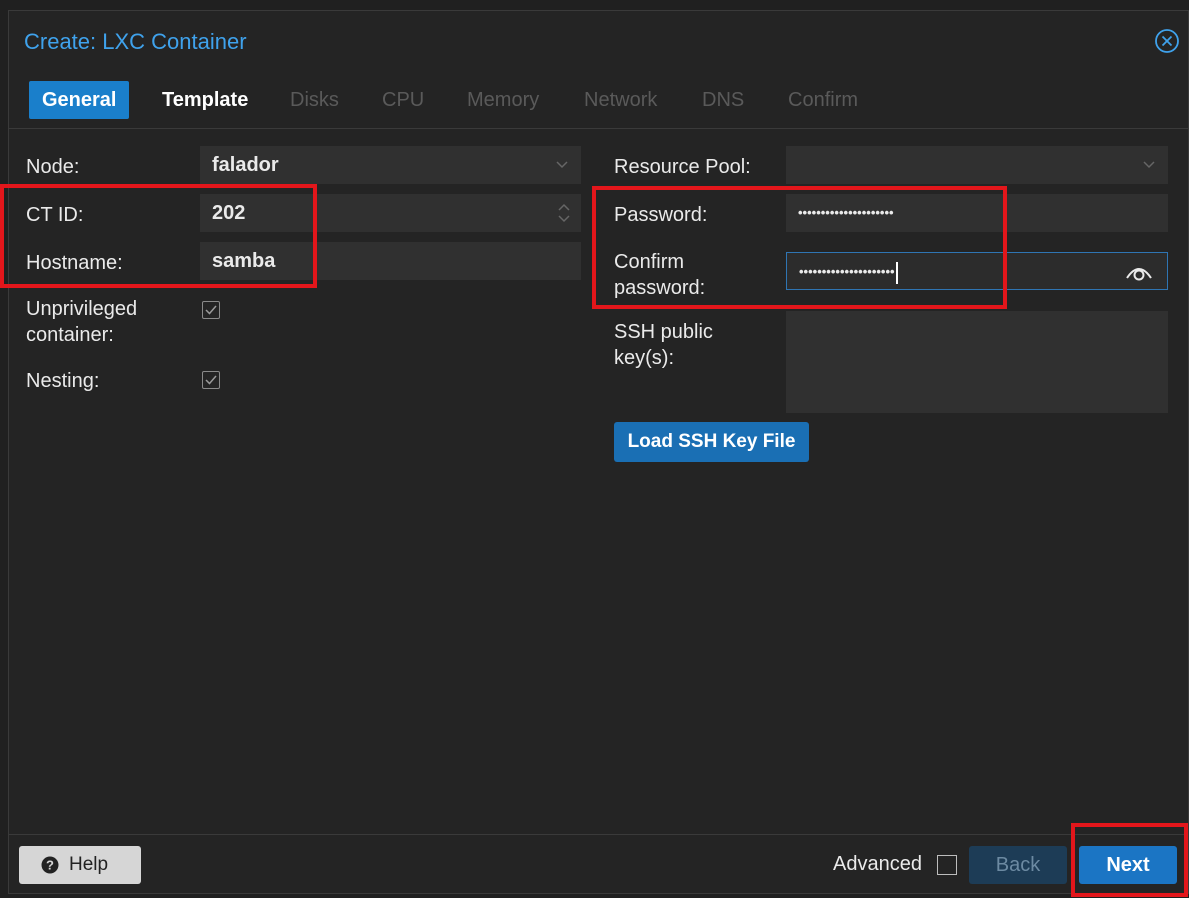 The width and height of the screenshot is (1189, 898). I want to click on help-button: ? Help, so click(80, 865).